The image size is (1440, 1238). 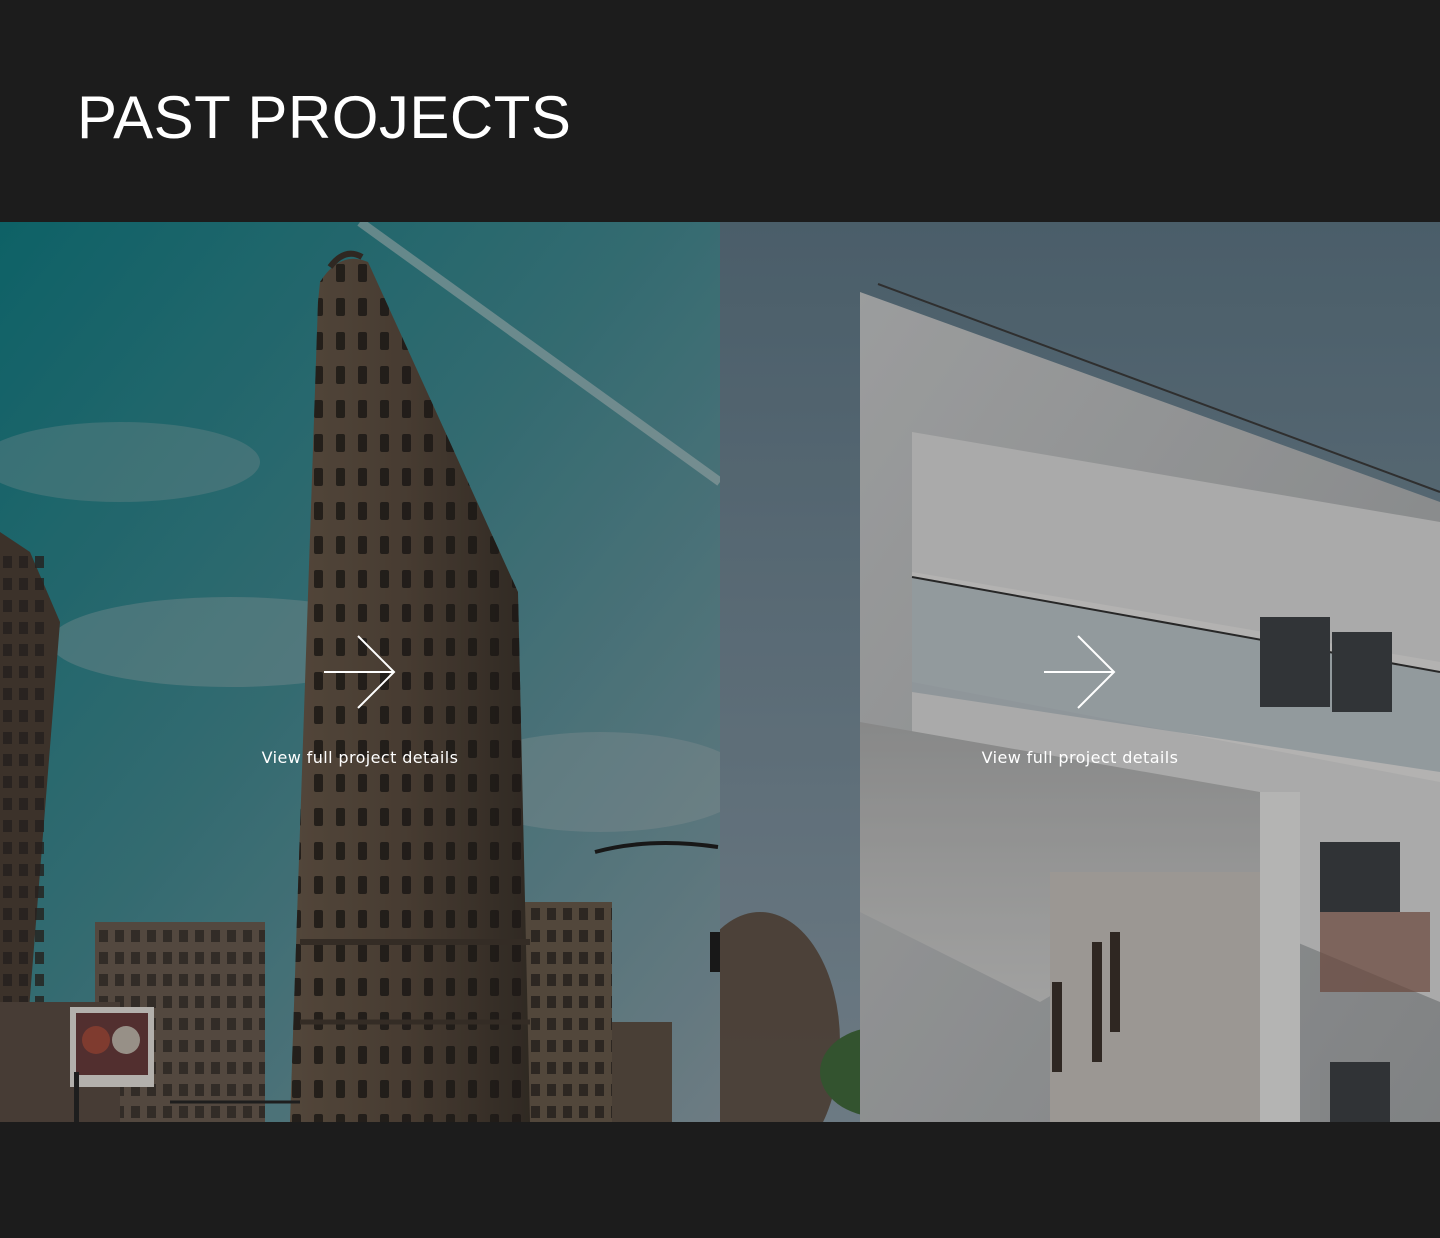 I want to click on page-title: PAST PROJECTS, so click(x=324, y=117).